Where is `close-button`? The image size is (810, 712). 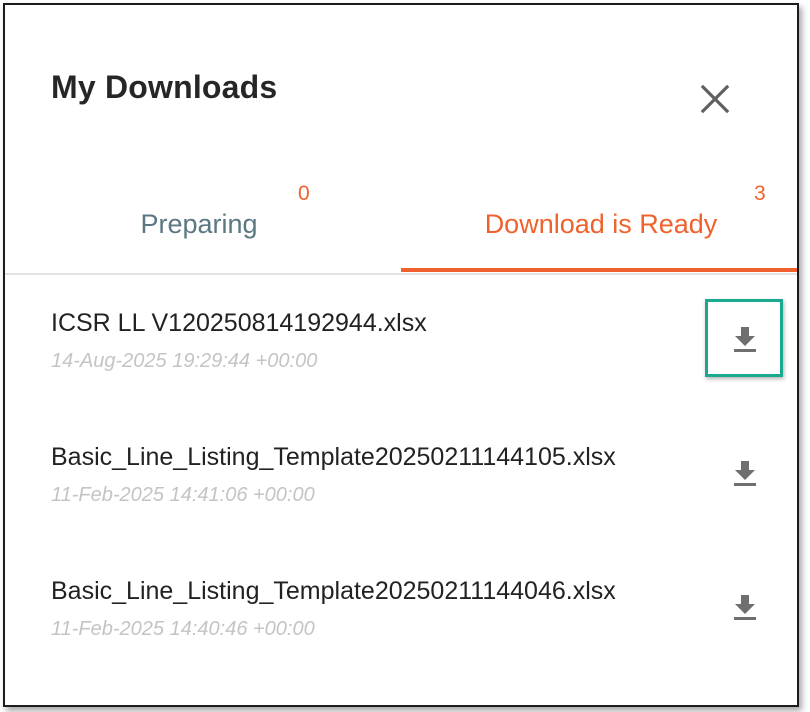
close-button is located at coordinates (715, 99).